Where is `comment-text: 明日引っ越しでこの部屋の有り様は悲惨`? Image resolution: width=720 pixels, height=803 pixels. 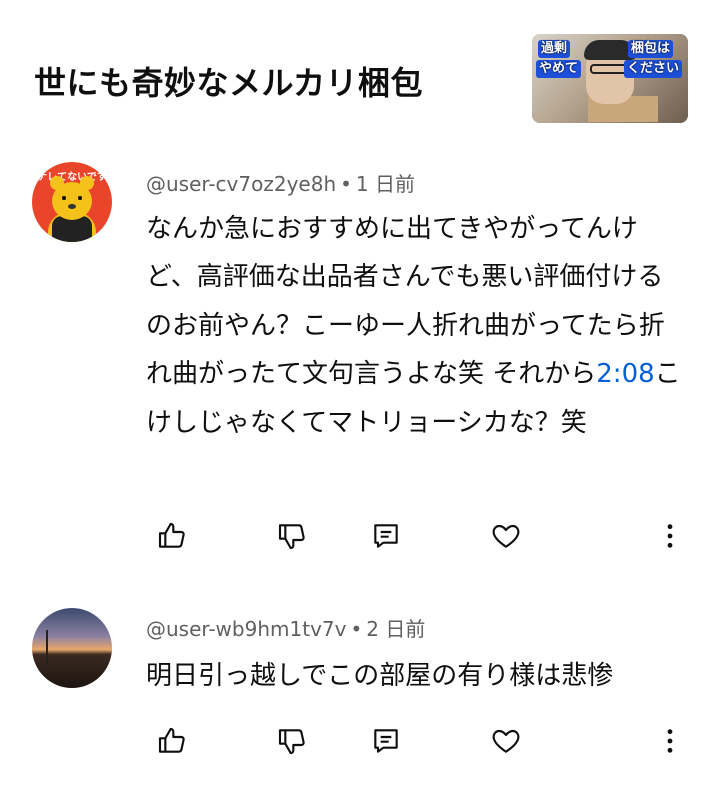 comment-text: 明日引っ越しでこの部屋の有り様は悲惨 is located at coordinates (380, 676).